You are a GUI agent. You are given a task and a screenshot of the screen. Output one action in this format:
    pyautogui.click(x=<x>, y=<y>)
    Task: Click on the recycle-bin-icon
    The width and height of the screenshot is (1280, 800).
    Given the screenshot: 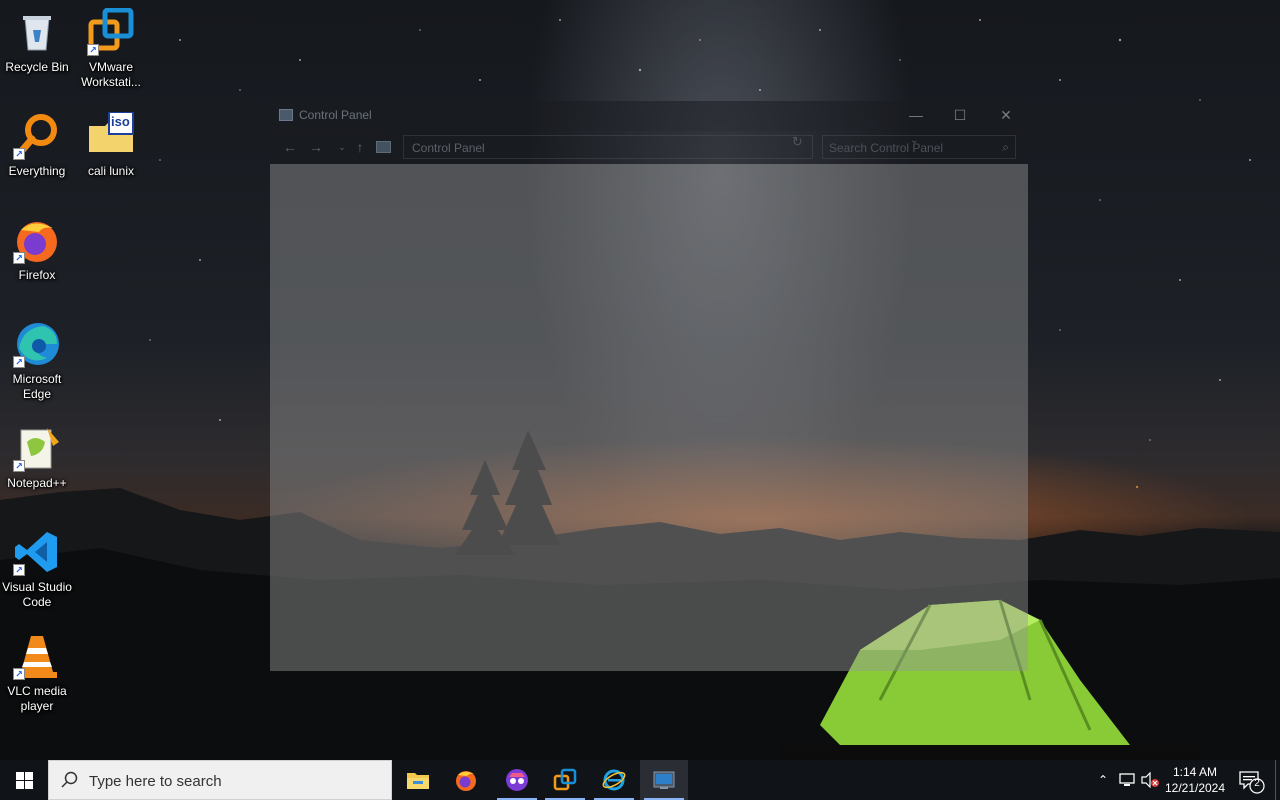 What is the action you would take?
    pyautogui.click(x=37, y=32)
    